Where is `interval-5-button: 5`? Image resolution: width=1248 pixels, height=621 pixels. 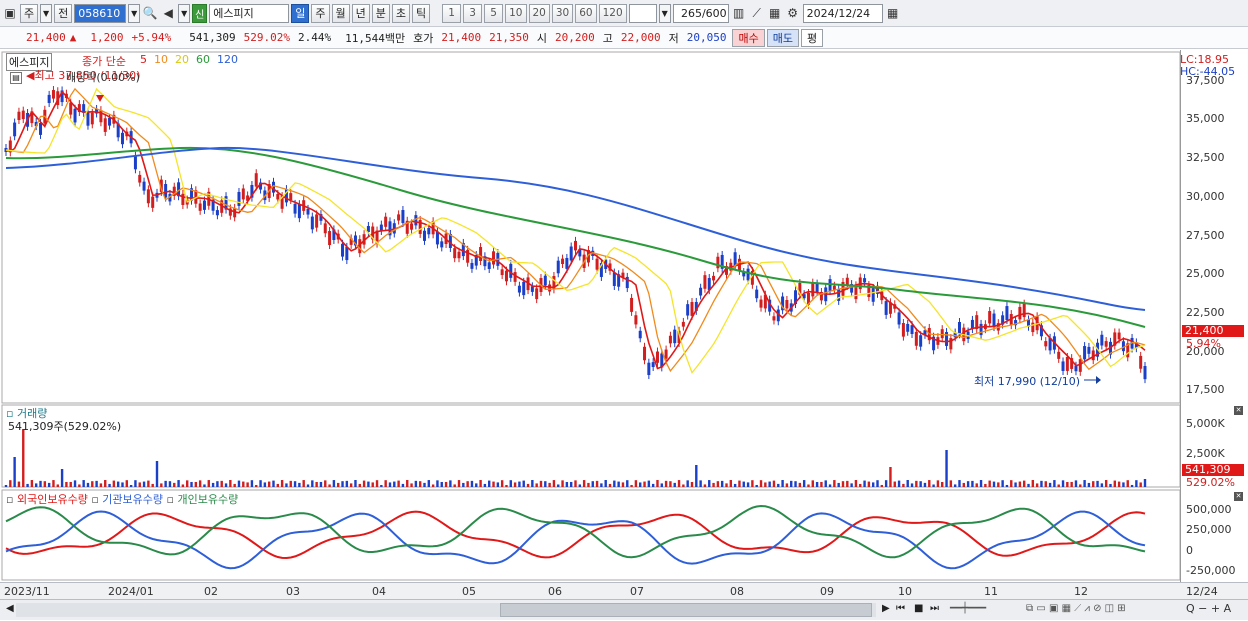 interval-5-button: 5 is located at coordinates (494, 13).